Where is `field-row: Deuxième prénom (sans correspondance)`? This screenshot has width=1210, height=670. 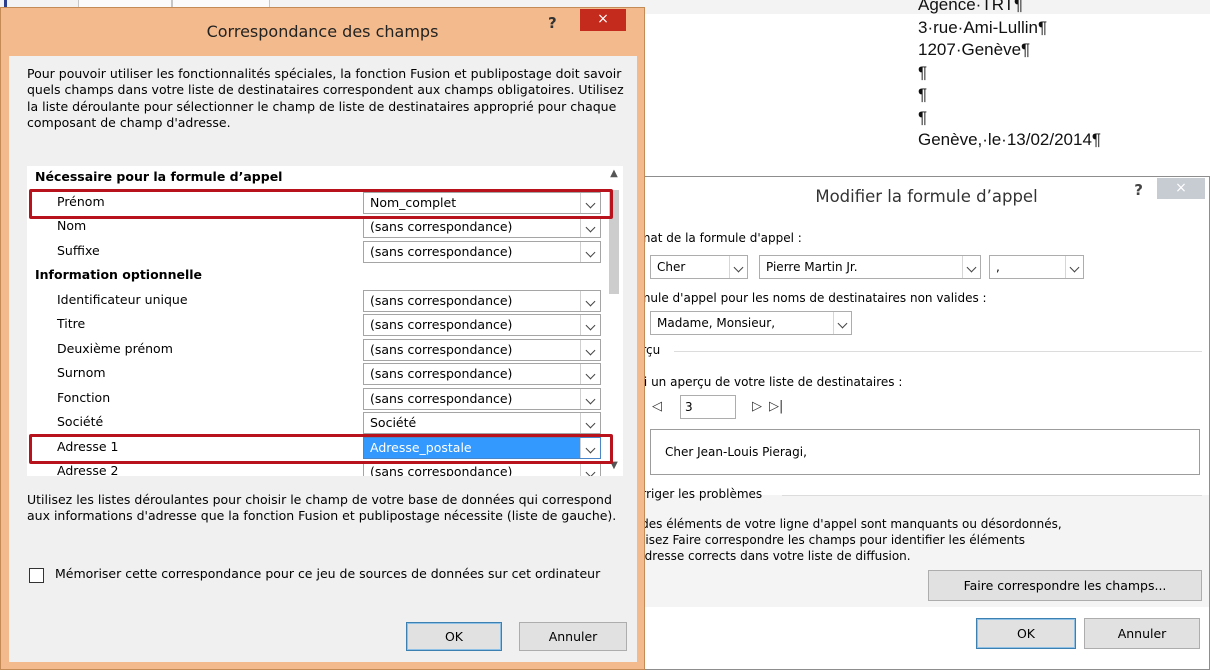 field-row: Deuxième prénom (sans correspondance) is located at coordinates (316, 350).